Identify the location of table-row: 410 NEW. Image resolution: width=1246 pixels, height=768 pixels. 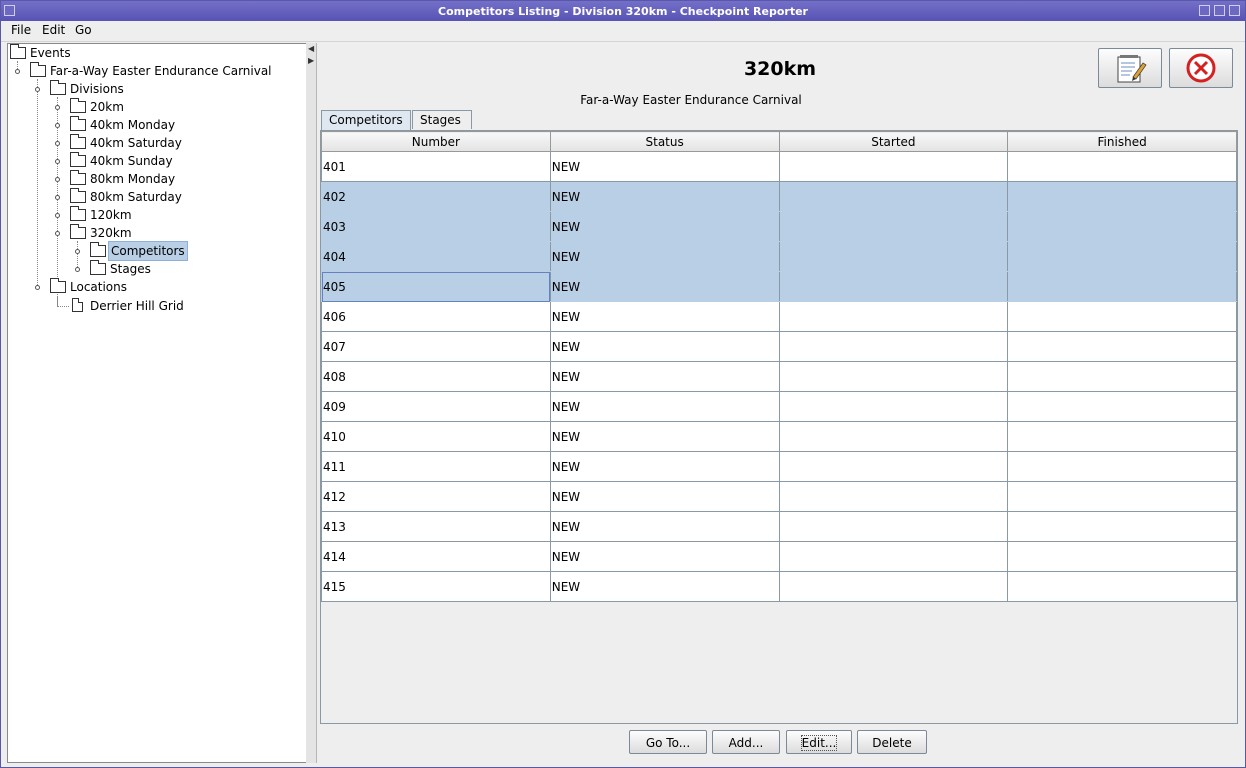
(779, 436).